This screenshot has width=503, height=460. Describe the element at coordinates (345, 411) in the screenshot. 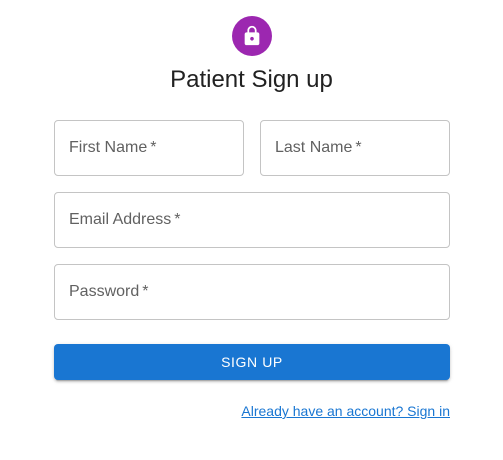

I see `sign-in-link: Already have an account? Sign in` at that location.